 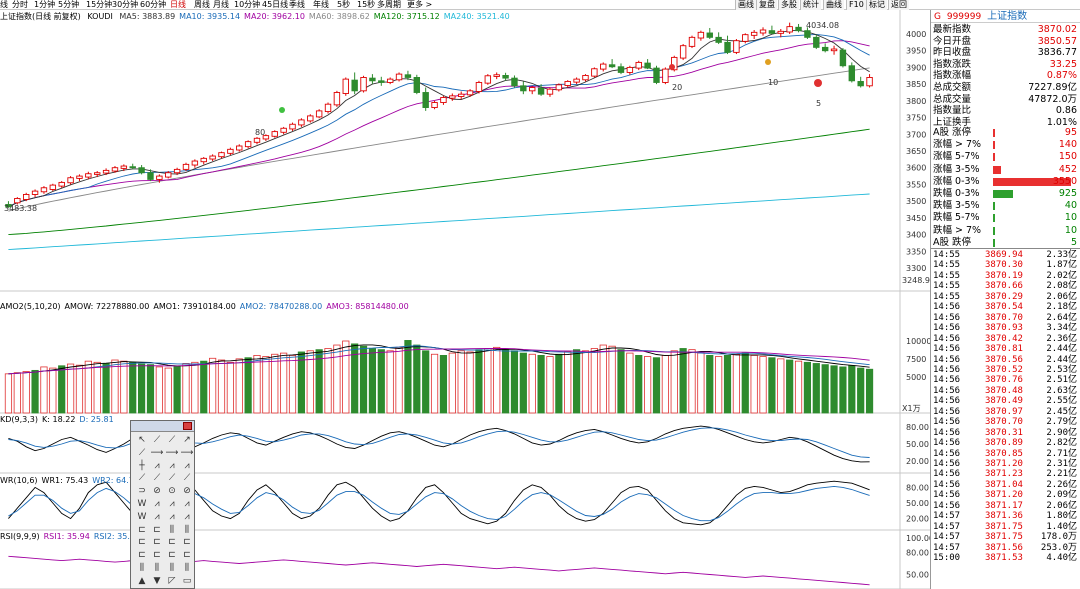 I want to click on tick-row: 14:56 3870.49 2.55亿, so click(x=1006, y=401).